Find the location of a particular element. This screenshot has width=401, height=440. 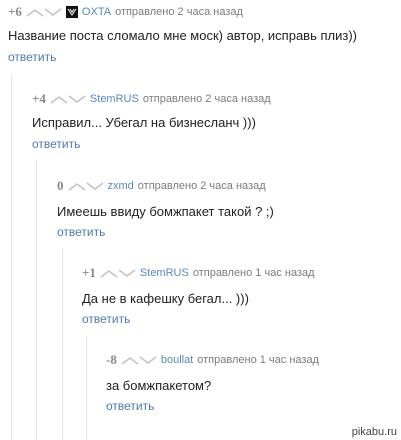

comment-meta: -8 boullat отправлено 1 час назад is located at coordinates (212, 360).